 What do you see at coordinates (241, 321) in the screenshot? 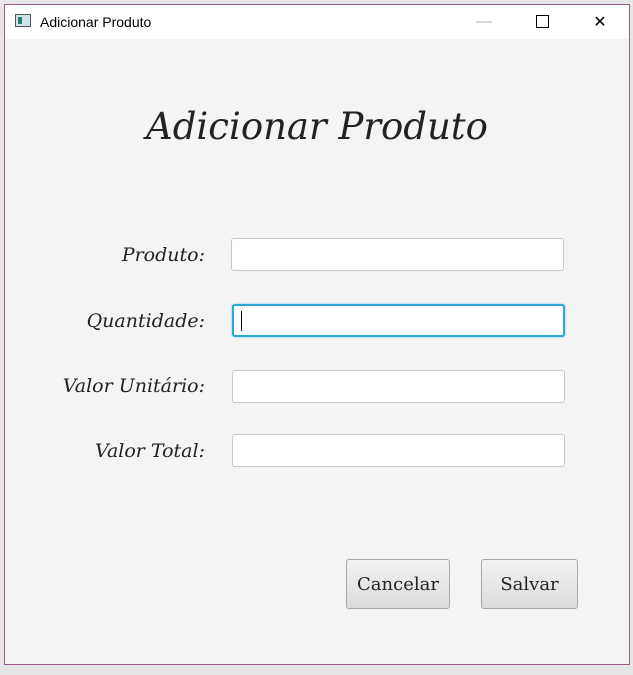
I see `text-caret` at bounding box center [241, 321].